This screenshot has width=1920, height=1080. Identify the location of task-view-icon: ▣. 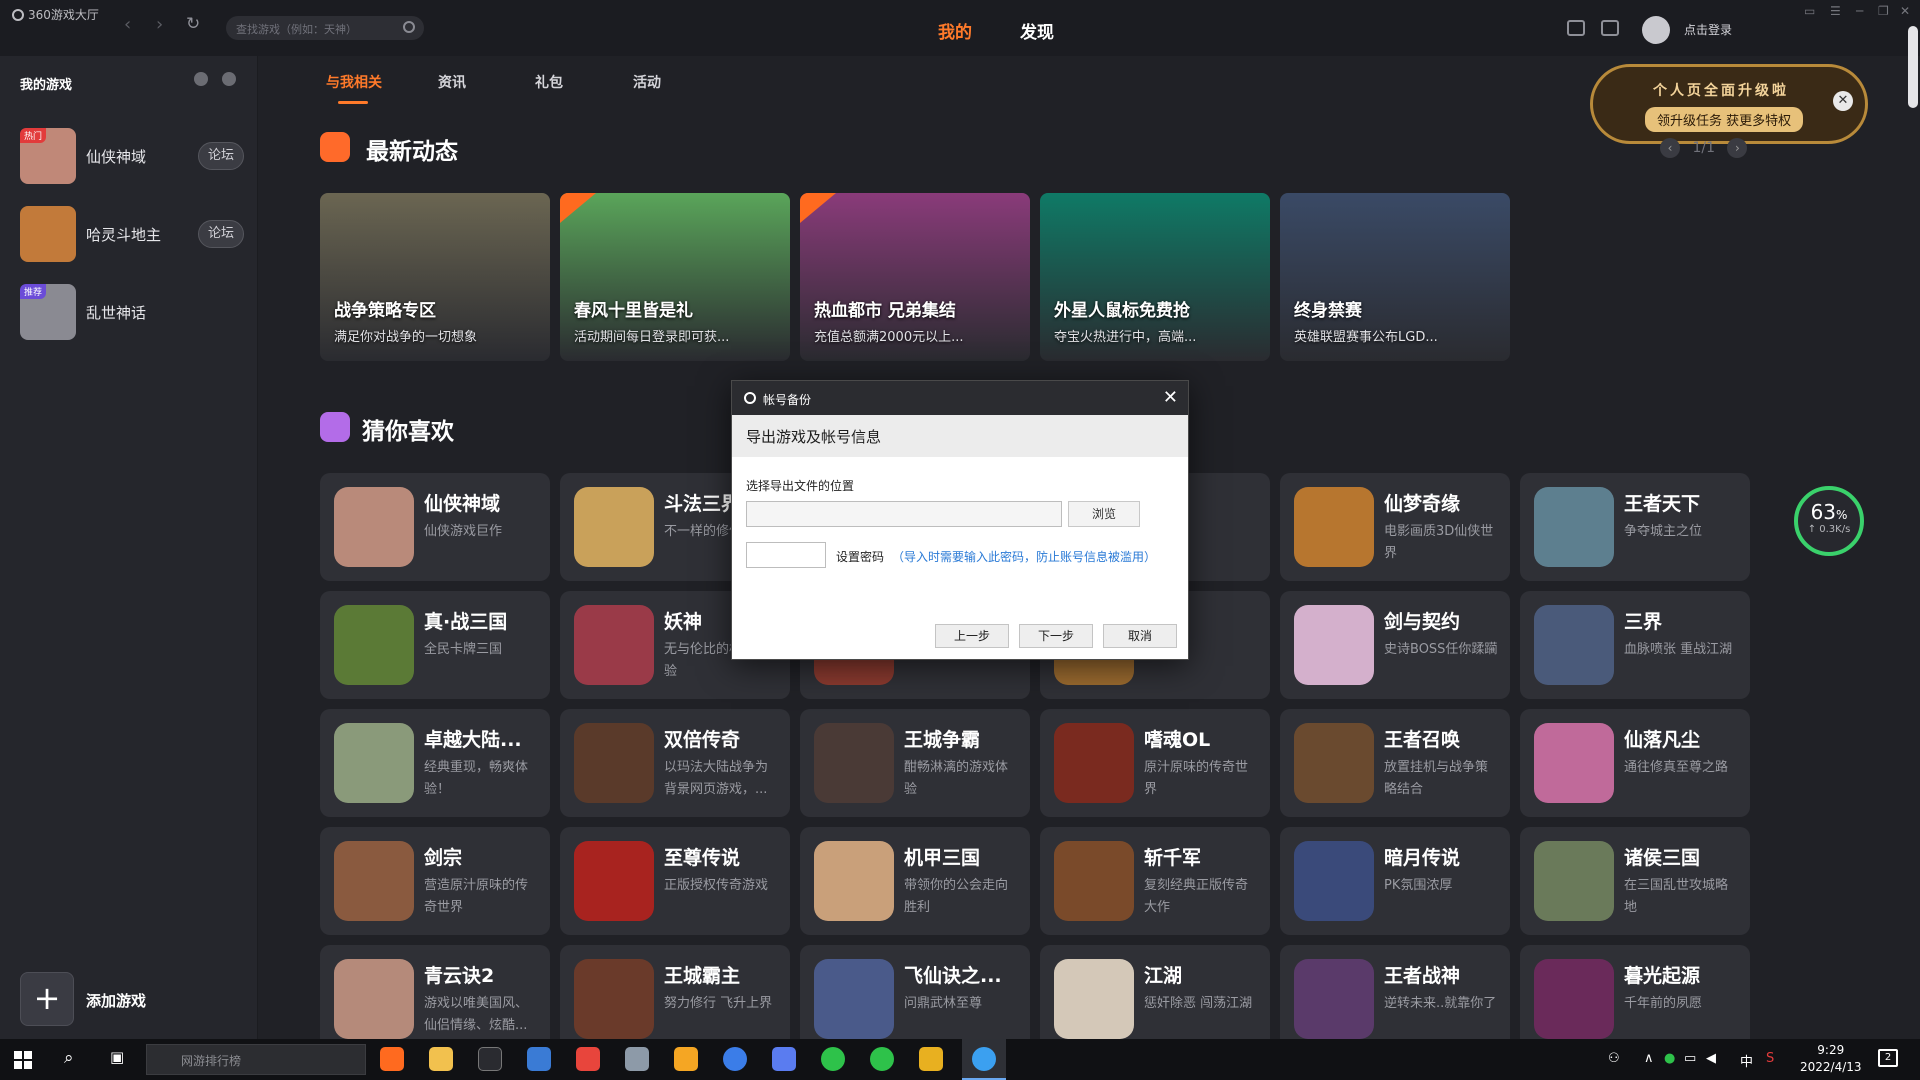
(117, 1057).